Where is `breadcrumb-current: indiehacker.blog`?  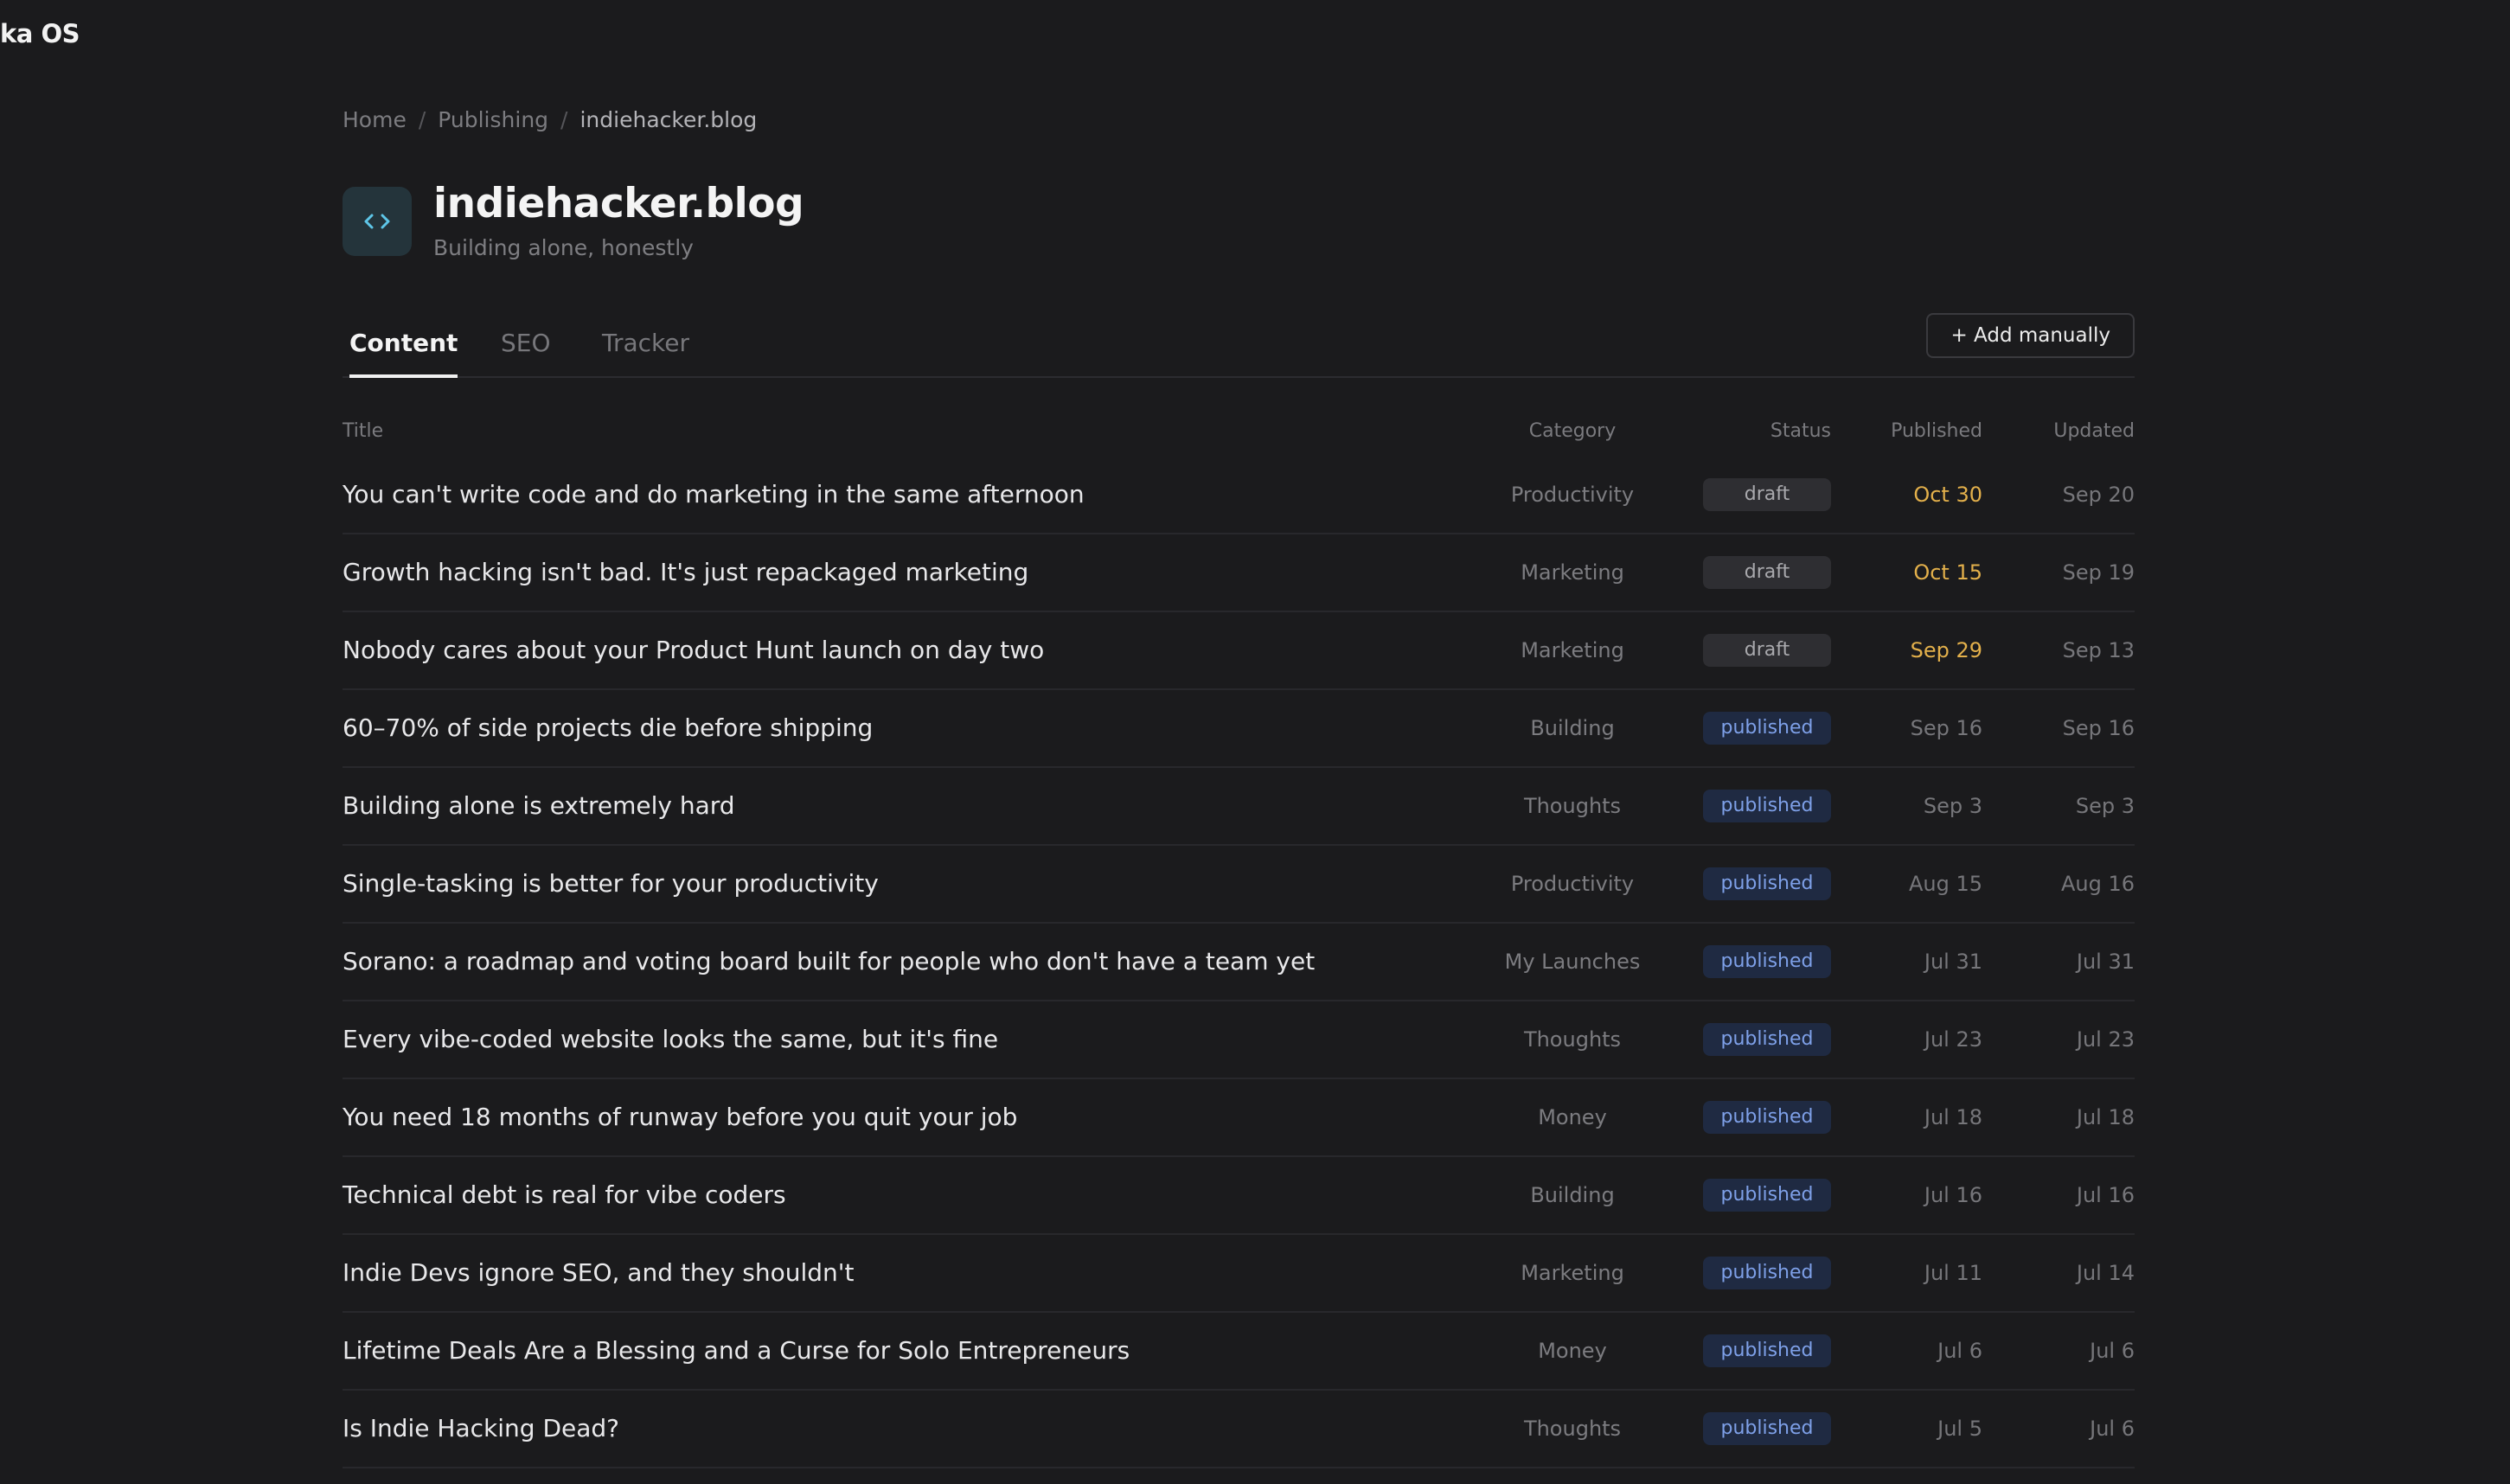
breadcrumb-current: indiehacker.blog is located at coordinates (668, 120).